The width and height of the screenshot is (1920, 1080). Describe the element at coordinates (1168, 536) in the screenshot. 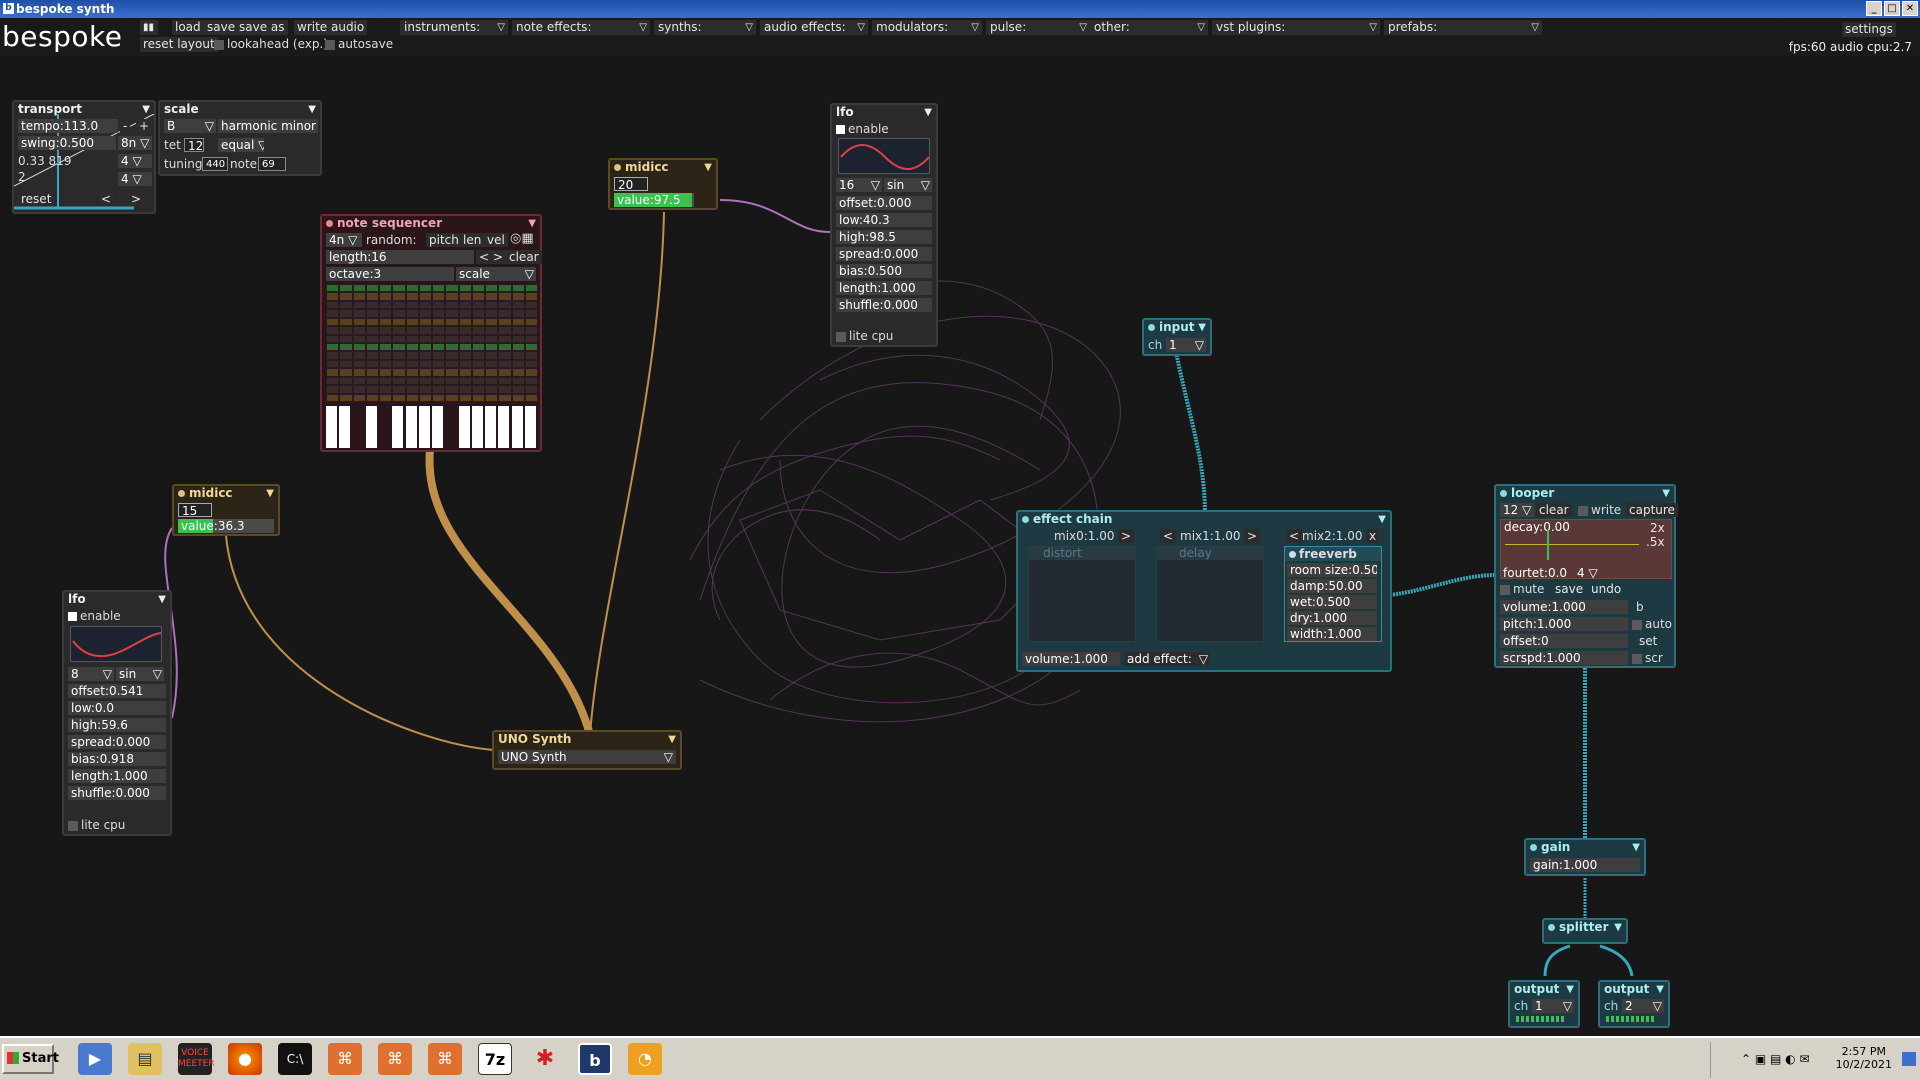

I see `effect1-prev-button: <` at that location.